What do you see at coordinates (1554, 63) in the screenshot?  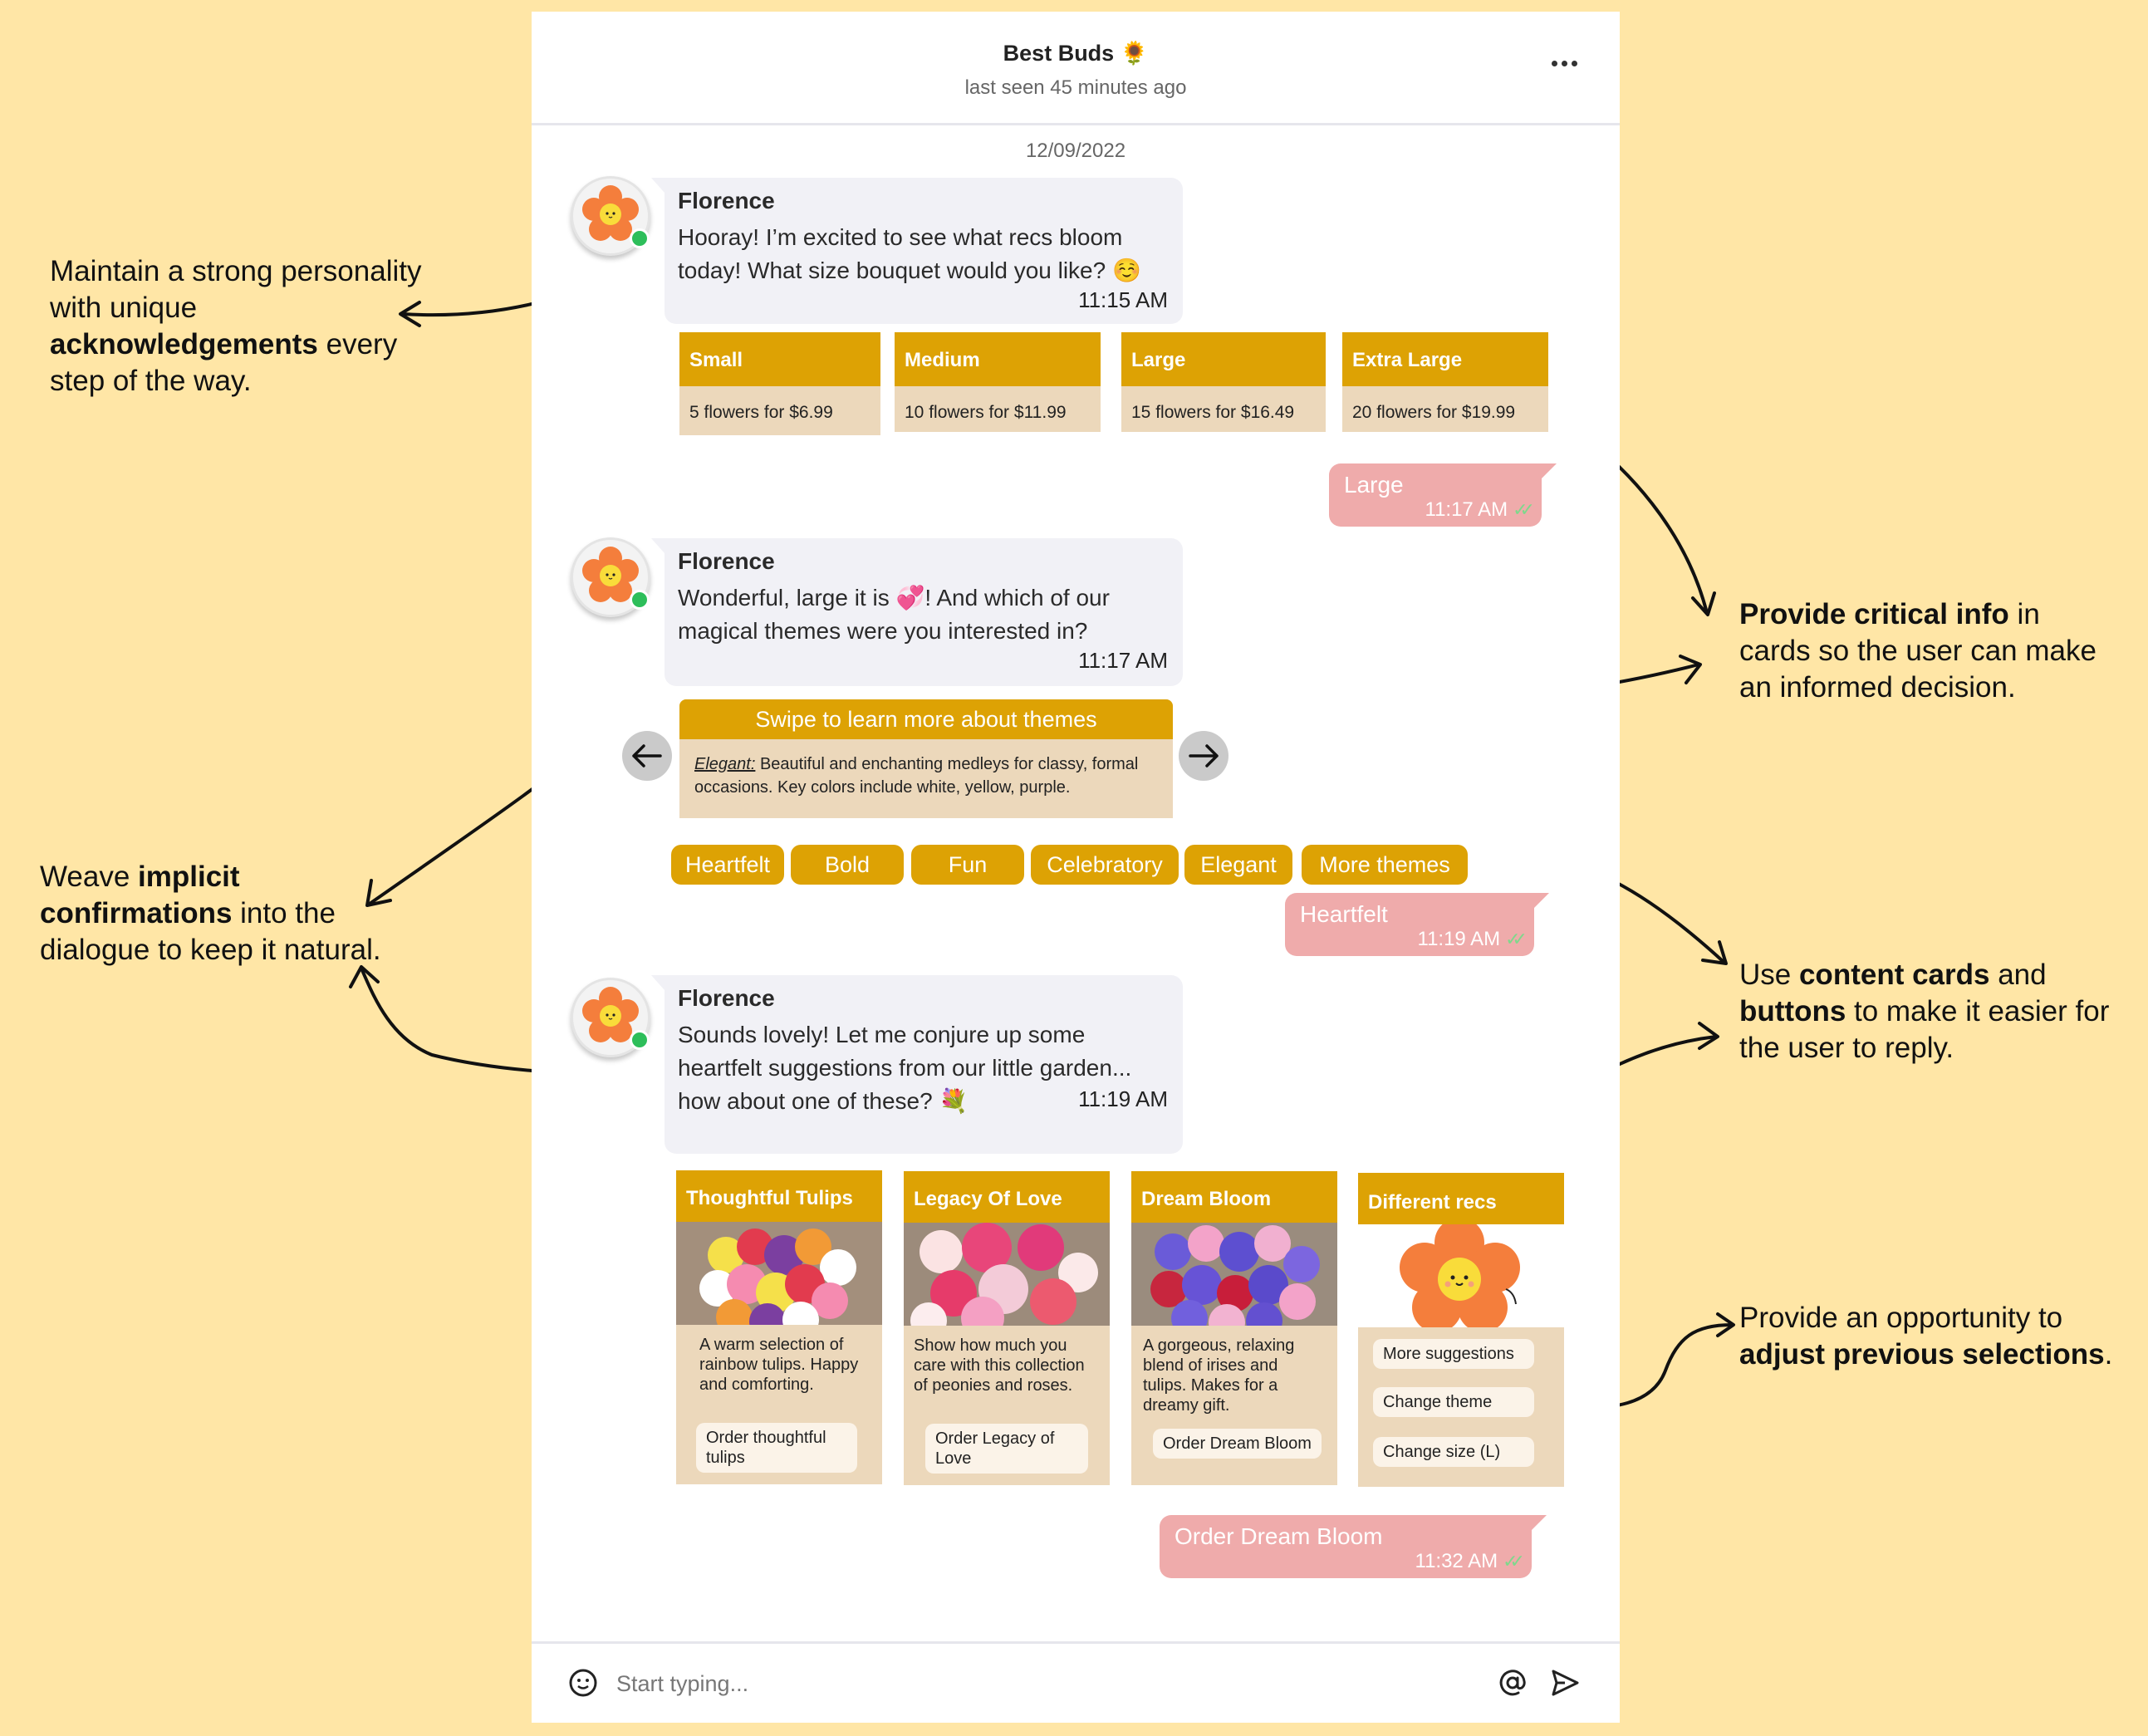 I see `ellipsis-icon` at bounding box center [1554, 63].